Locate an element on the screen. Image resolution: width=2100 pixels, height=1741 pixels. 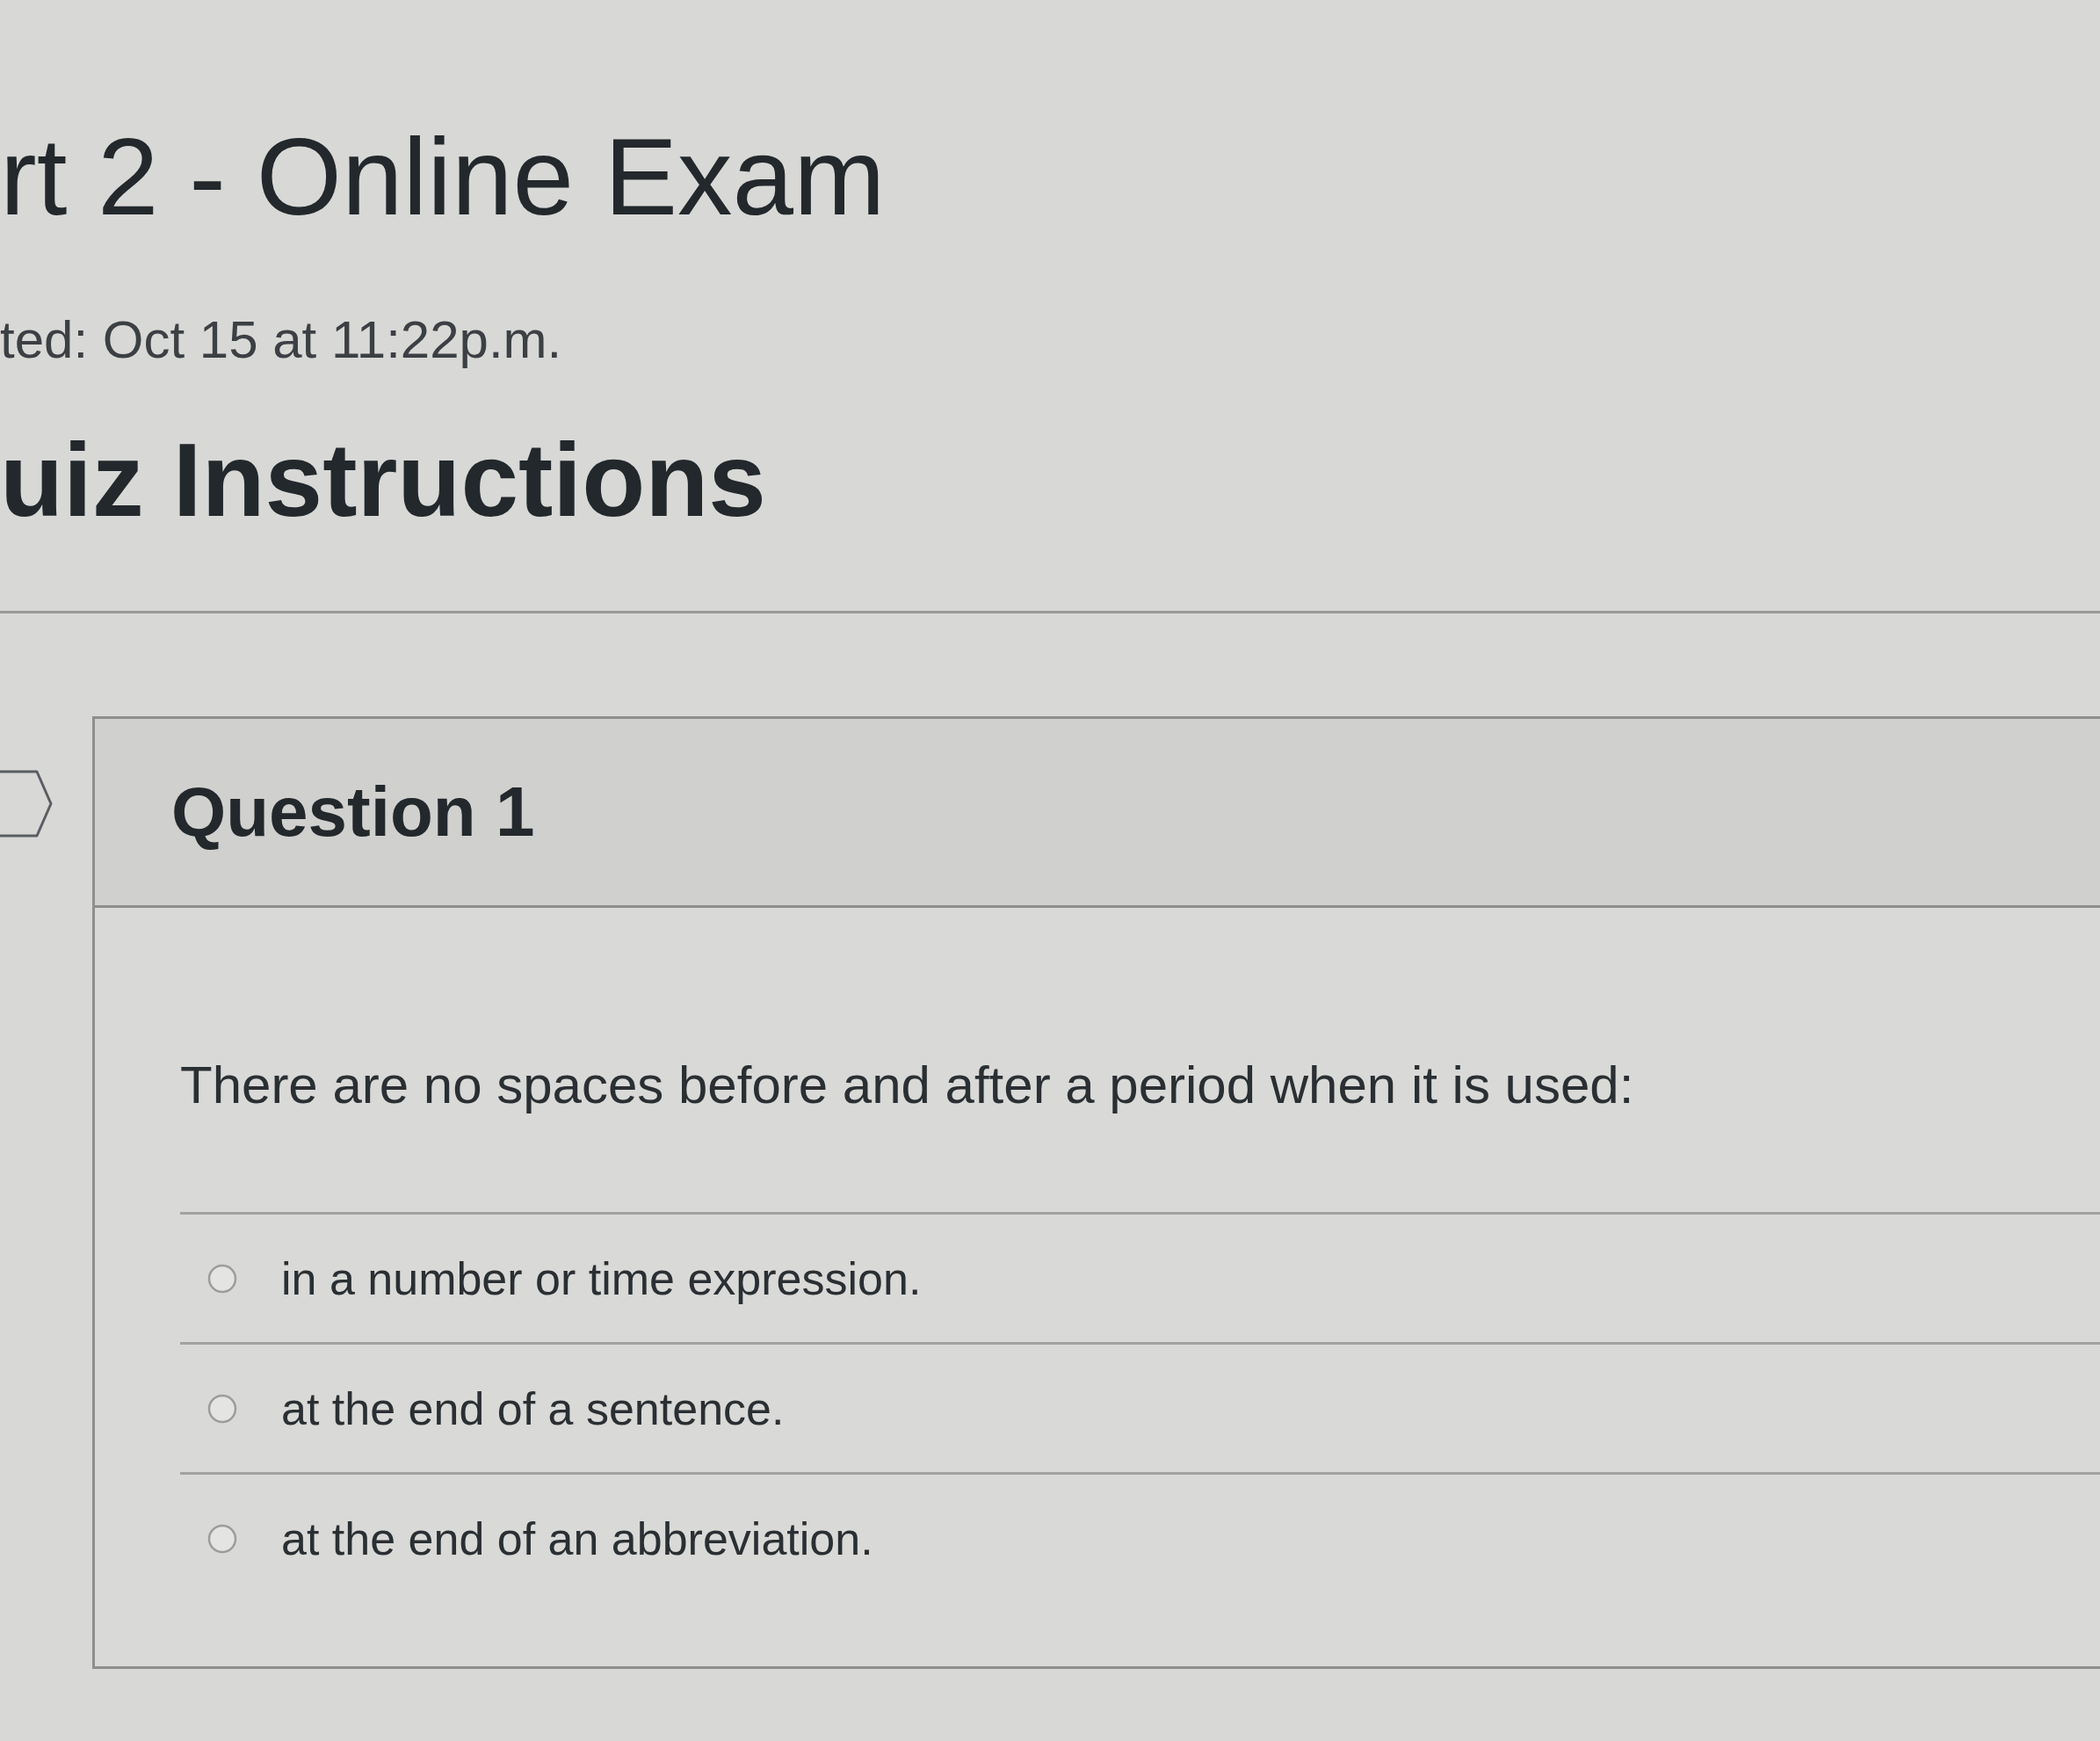
question-text: There are no spaces before and after a period when it is used: is located at coordinates (907, 1086).